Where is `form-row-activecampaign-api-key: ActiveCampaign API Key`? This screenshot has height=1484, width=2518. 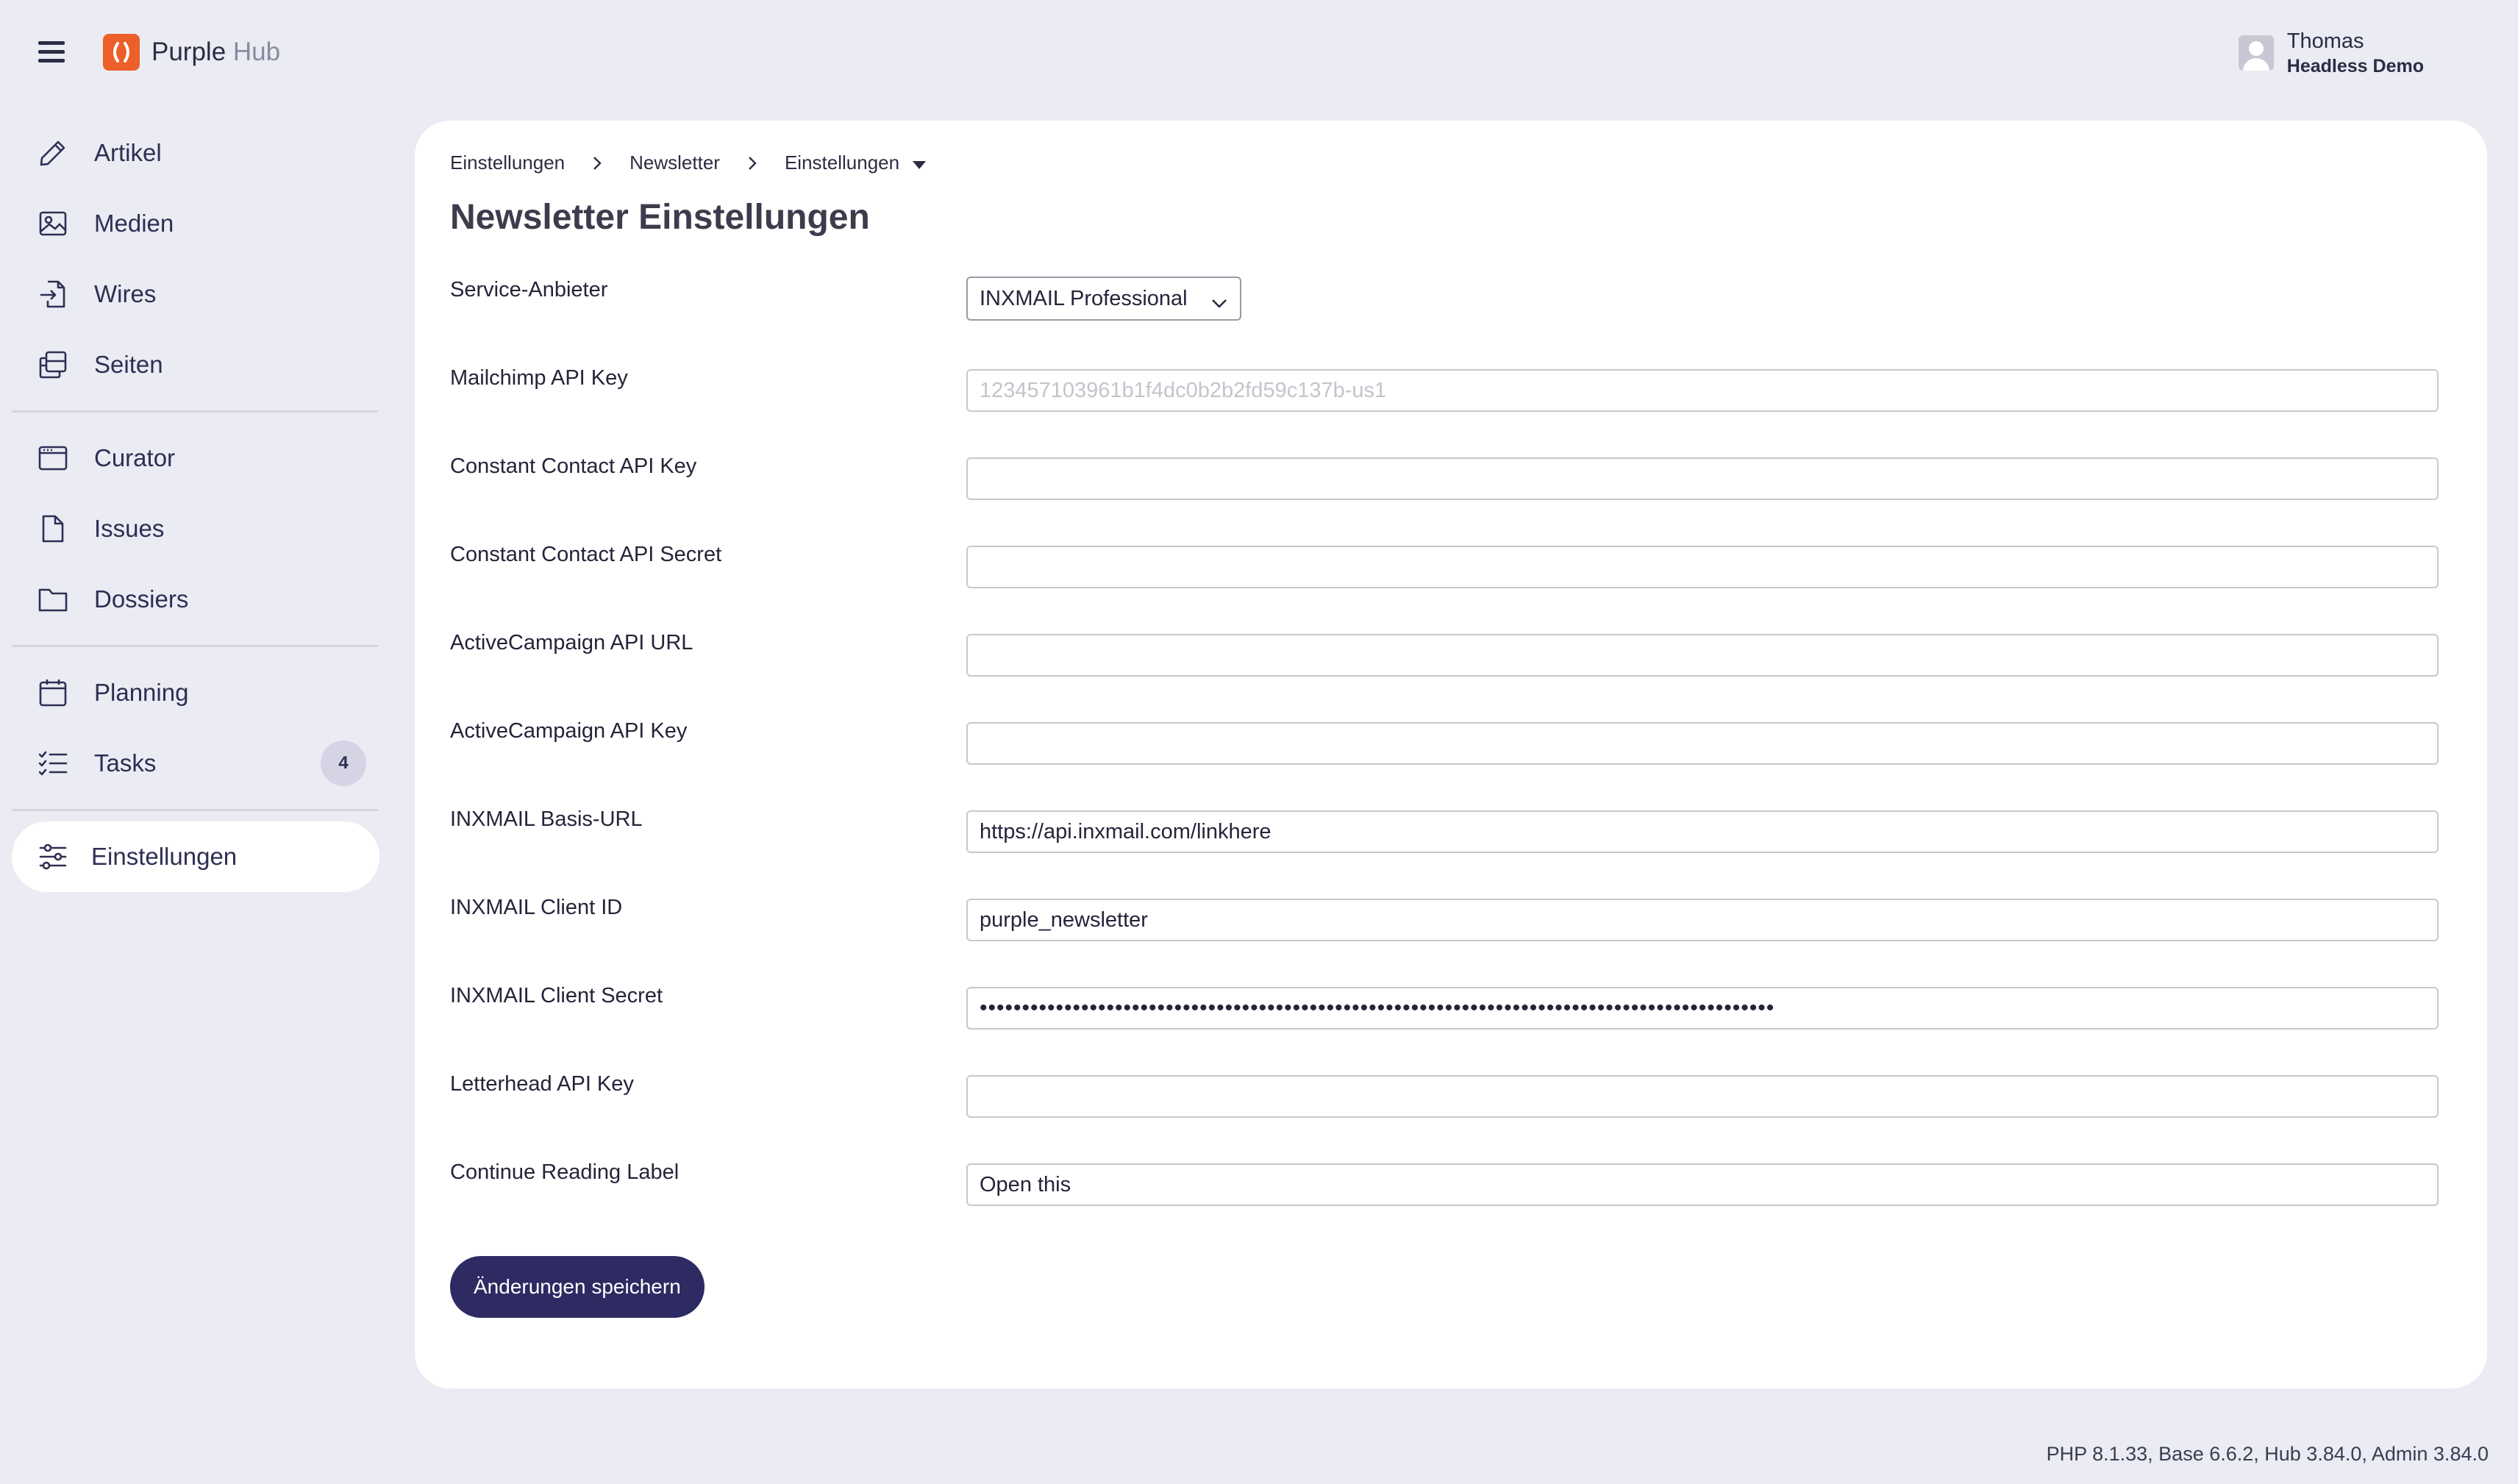 form-row-activecampaign-api-key: ActiveCampaign API Key is located at coordinates (1448, 760).